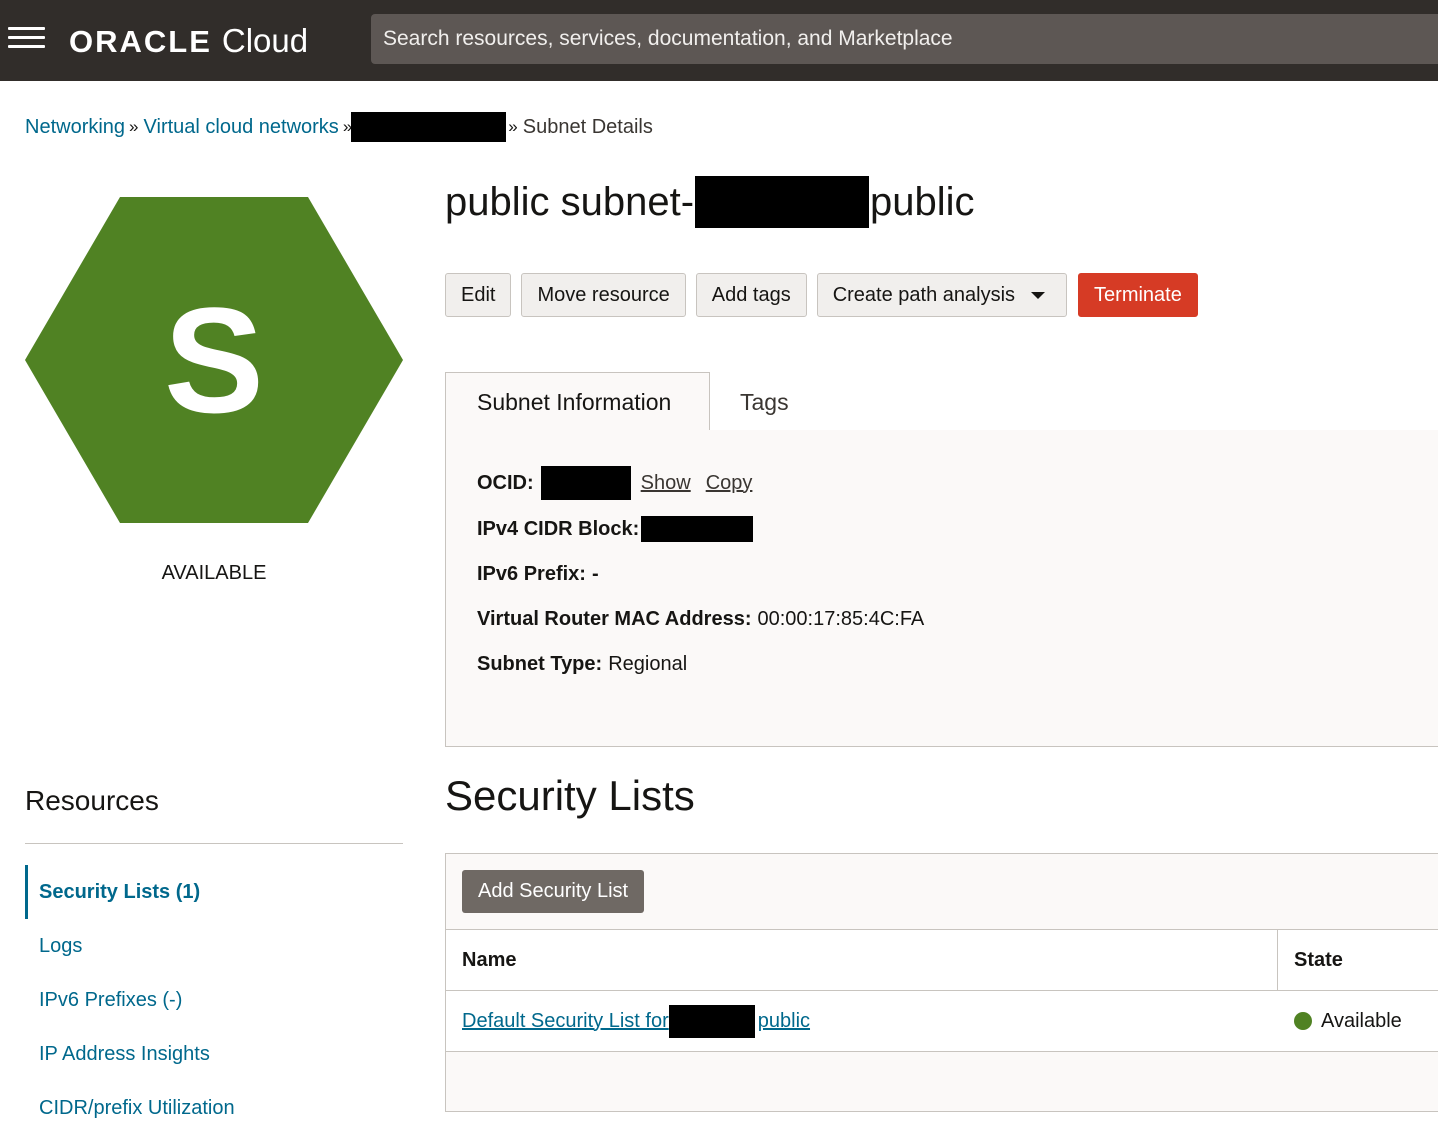 The height and width of the screenshot is (1135, 1438). Describe the element at coordinates (478, 295) in the screenshot. I see `edit-button: Edit` at that location.